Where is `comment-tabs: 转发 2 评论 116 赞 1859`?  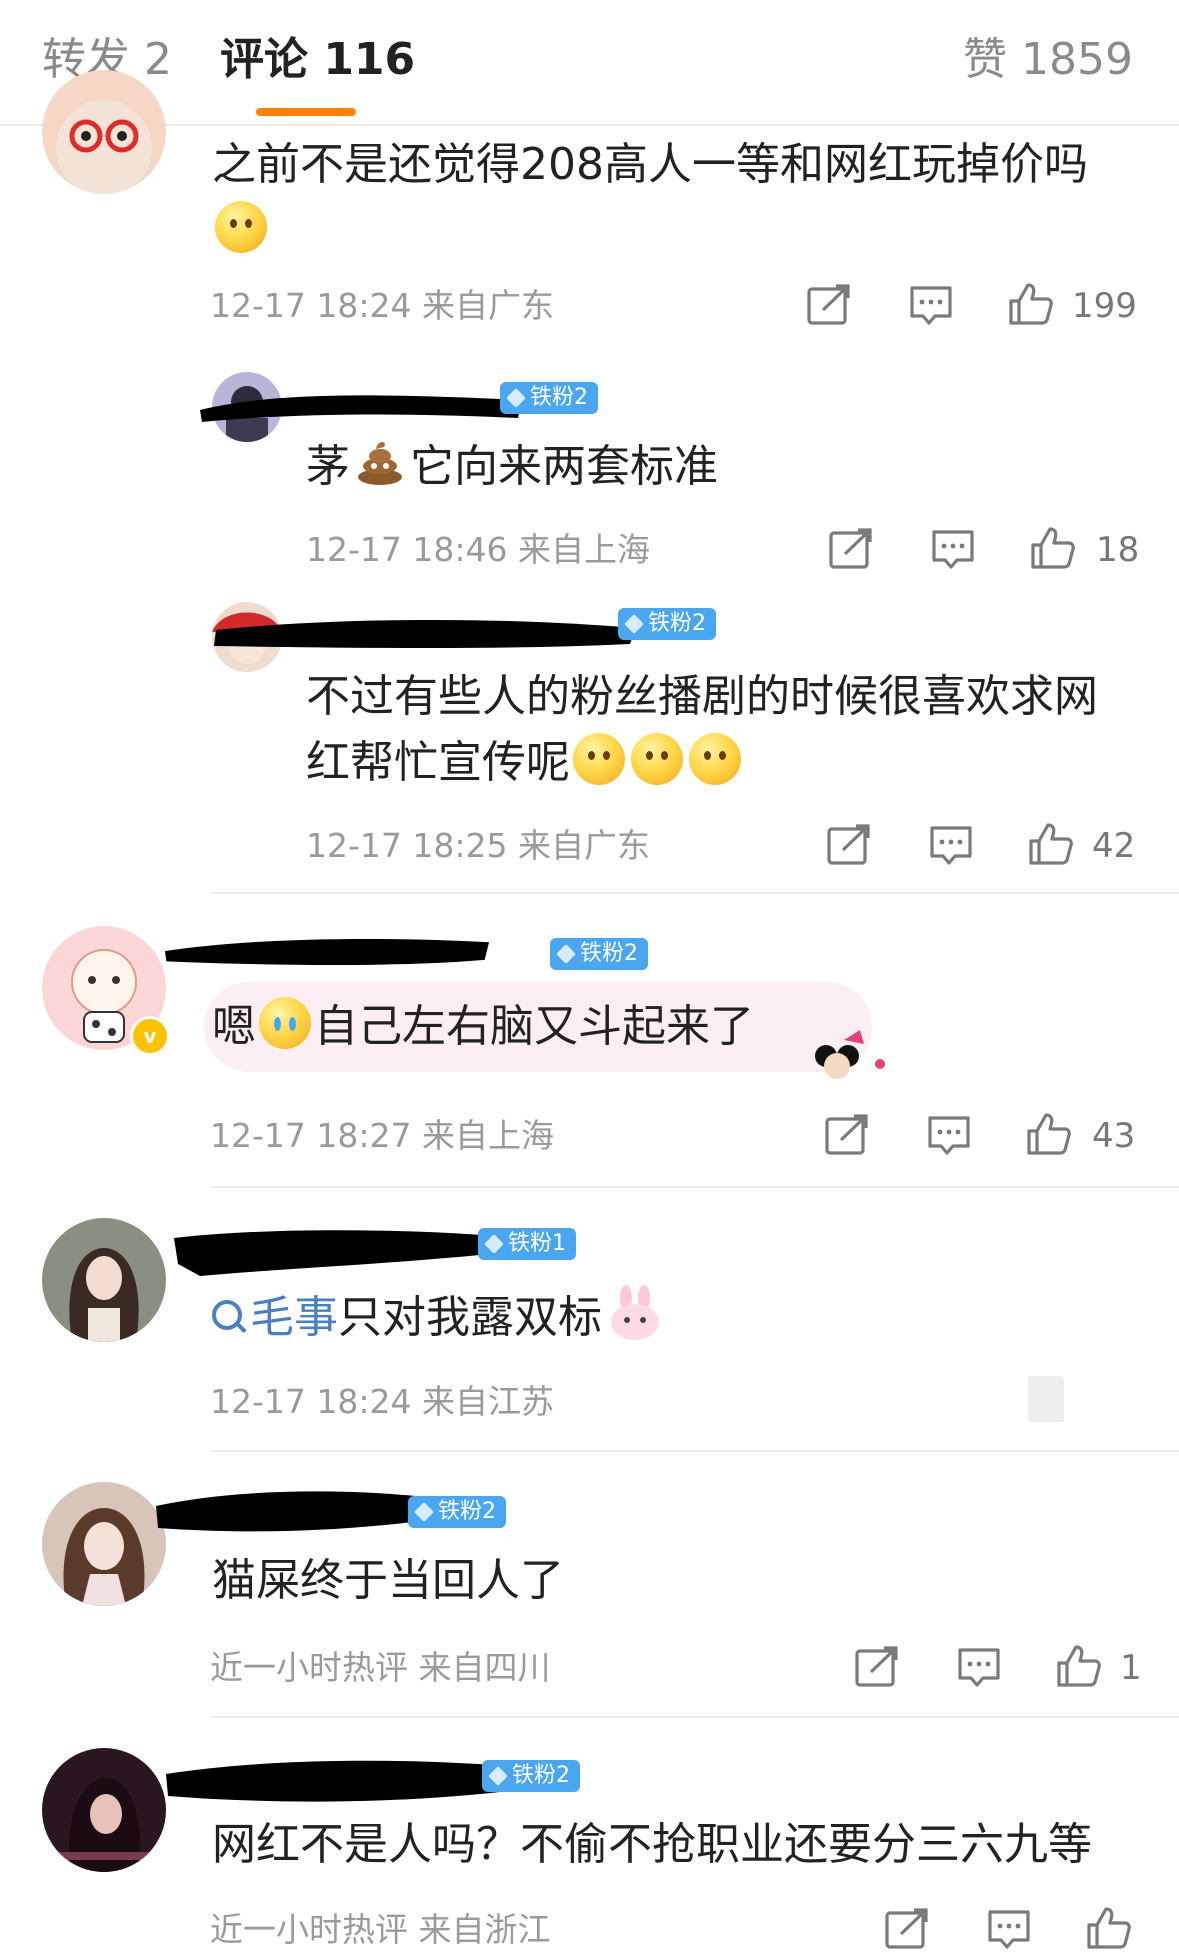
comment-tabs: 转发 2 评论 116 赞 1859 is located at coordinates (589, 63).